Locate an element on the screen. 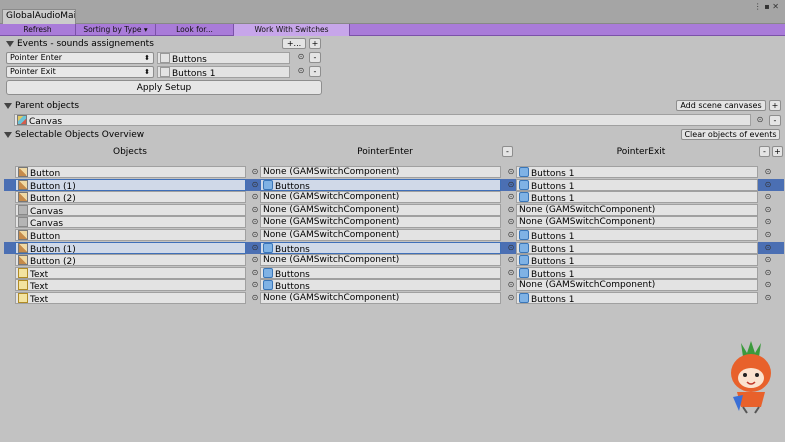  work-with-switches-tab: Work With Switches is located at coordinates (292, 30).